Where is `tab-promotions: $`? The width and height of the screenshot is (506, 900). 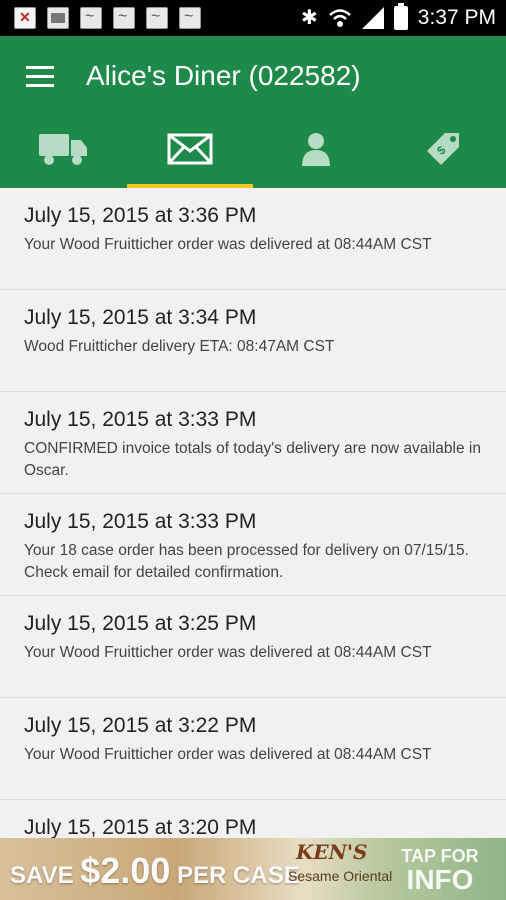
tab-promotions: $ is located at coordinates (443, 149).